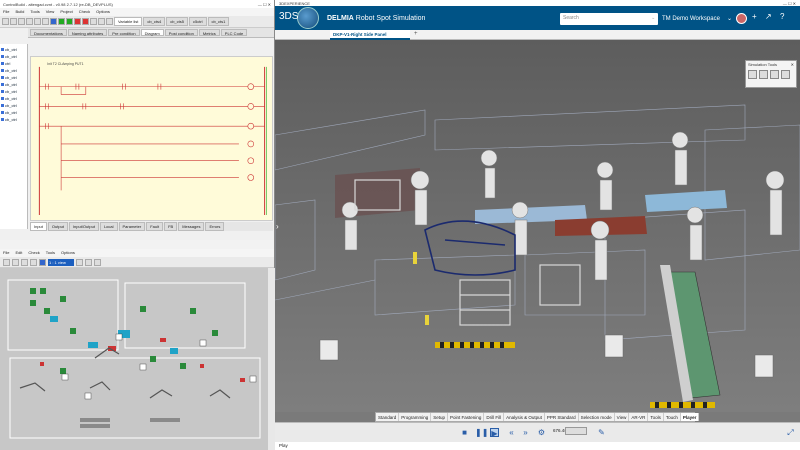 This screenshot has width=800, height=450. I want to click on tab-setup: Setup, so click(440, 417).